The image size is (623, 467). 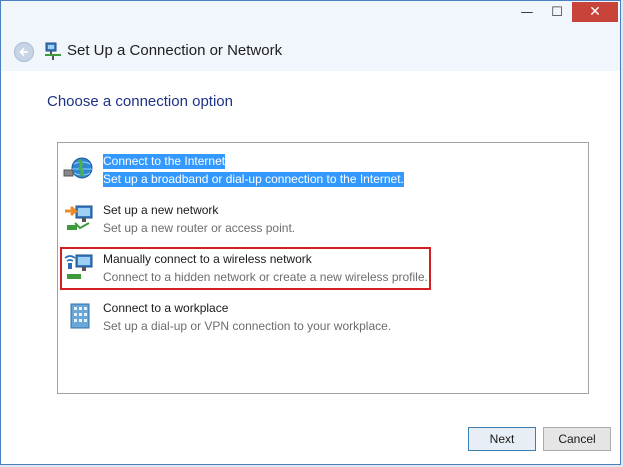 What do you see at coordinates (166, 308) in the screenshot?
I see `option-title: Connect to a workplace` at bounding box center [166, 308].